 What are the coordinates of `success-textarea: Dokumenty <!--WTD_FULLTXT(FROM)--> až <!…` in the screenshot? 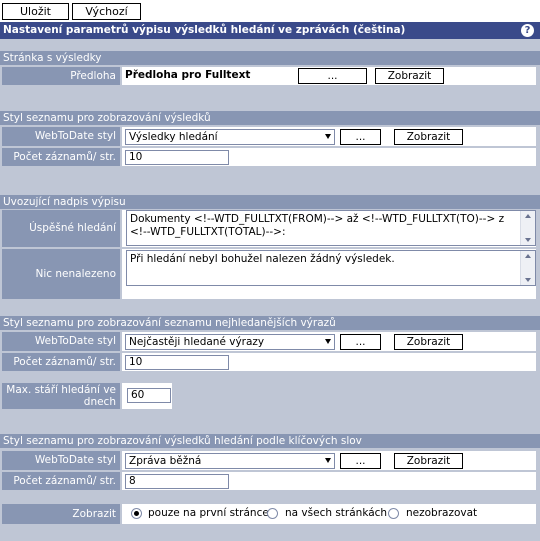 It's located at (331, 228).